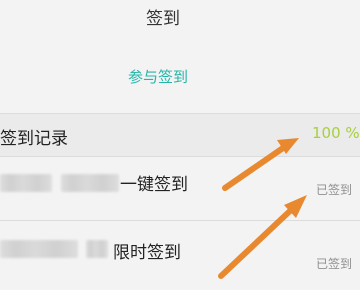 This screenshot has width=360, height=290. I want to click on sign-in-progress-value: 100 %, so click(336, 133).